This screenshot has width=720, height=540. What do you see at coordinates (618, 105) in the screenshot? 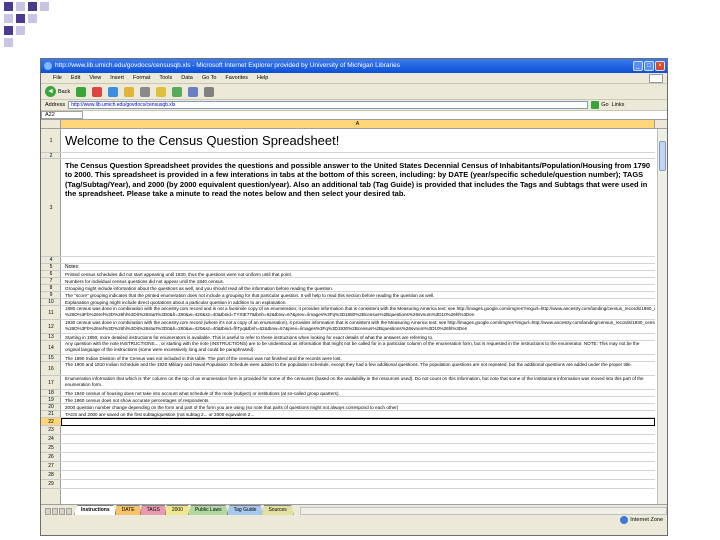
I see `links-label: Links` at bounding box center [618, 105].